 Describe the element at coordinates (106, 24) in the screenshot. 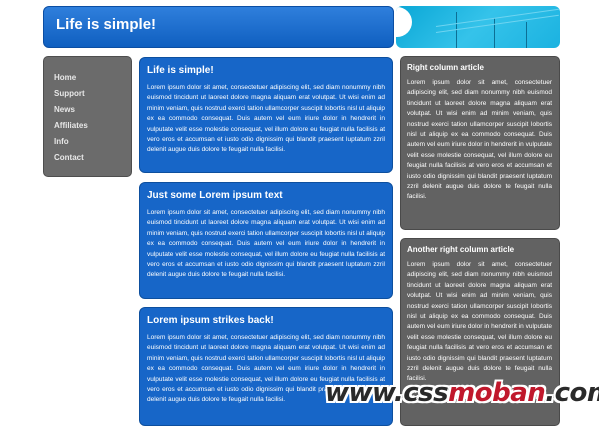

I see `site-title: Life is simple!` at that location.